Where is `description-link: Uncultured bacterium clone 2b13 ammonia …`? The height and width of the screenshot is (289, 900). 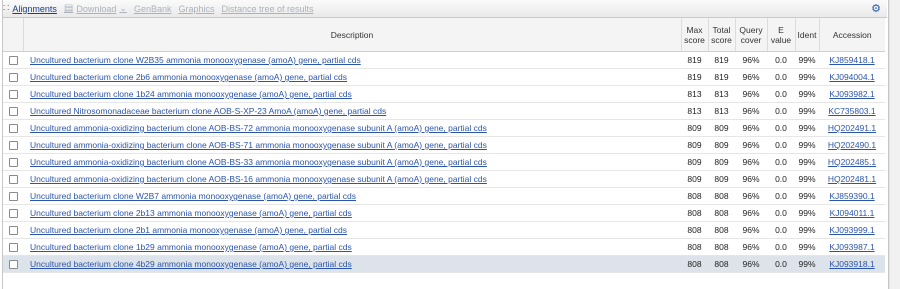 description-link: Uncultured bacterium clone 2b13 ammonia … is located at coordinates (187, 213).